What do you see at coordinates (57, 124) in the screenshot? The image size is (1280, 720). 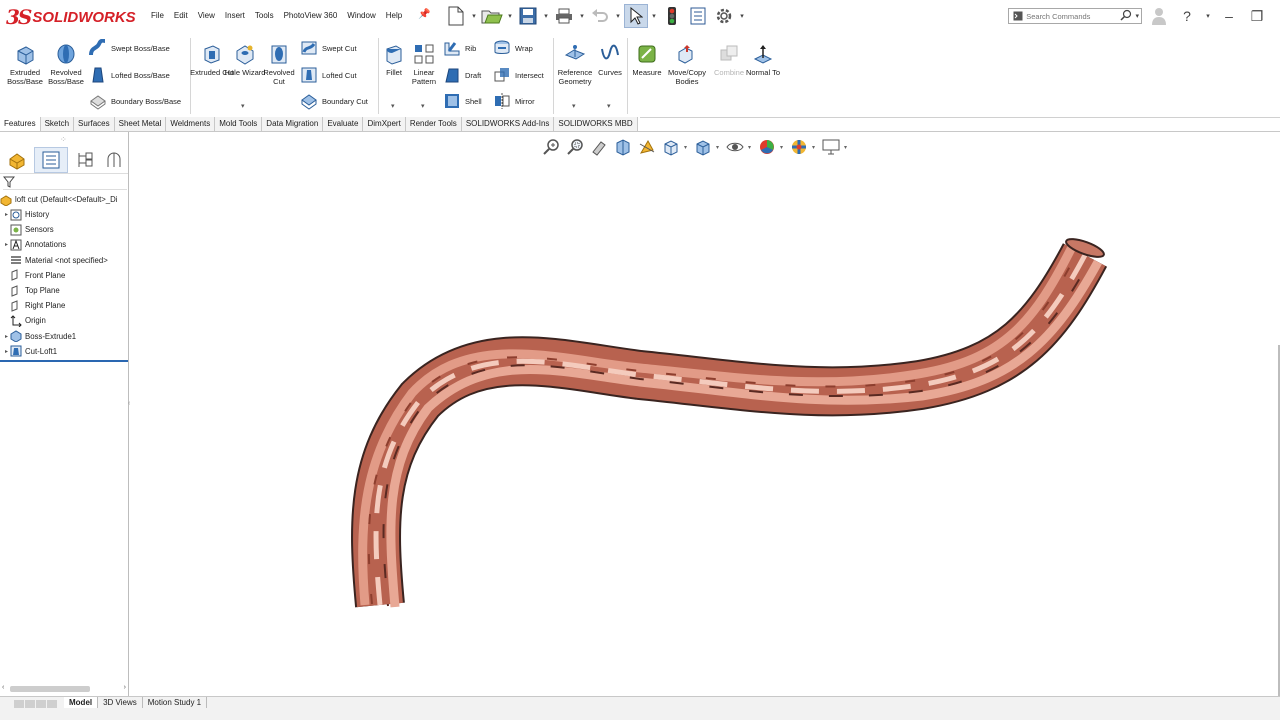 I see `tab-sketch: Sketch` at bounding box center [57, 124].